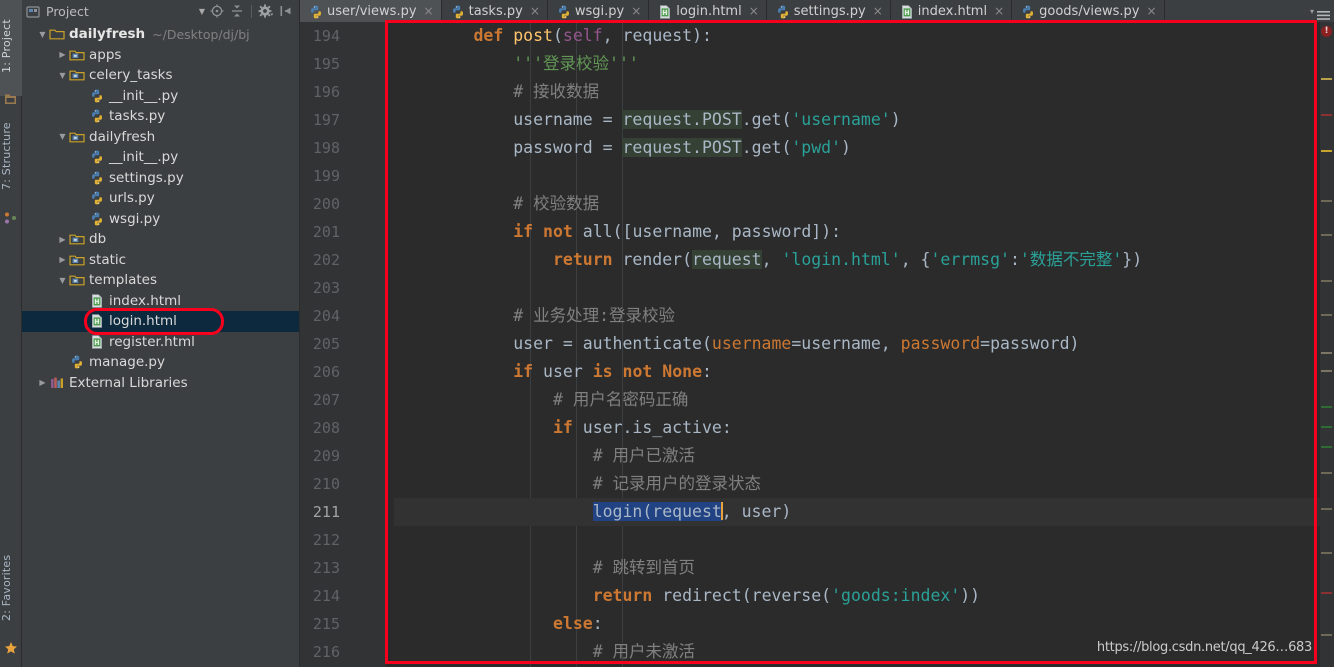  Describe the element at coordinates (343, 36) in the screenshot. I see `line-number: 194` at that location.